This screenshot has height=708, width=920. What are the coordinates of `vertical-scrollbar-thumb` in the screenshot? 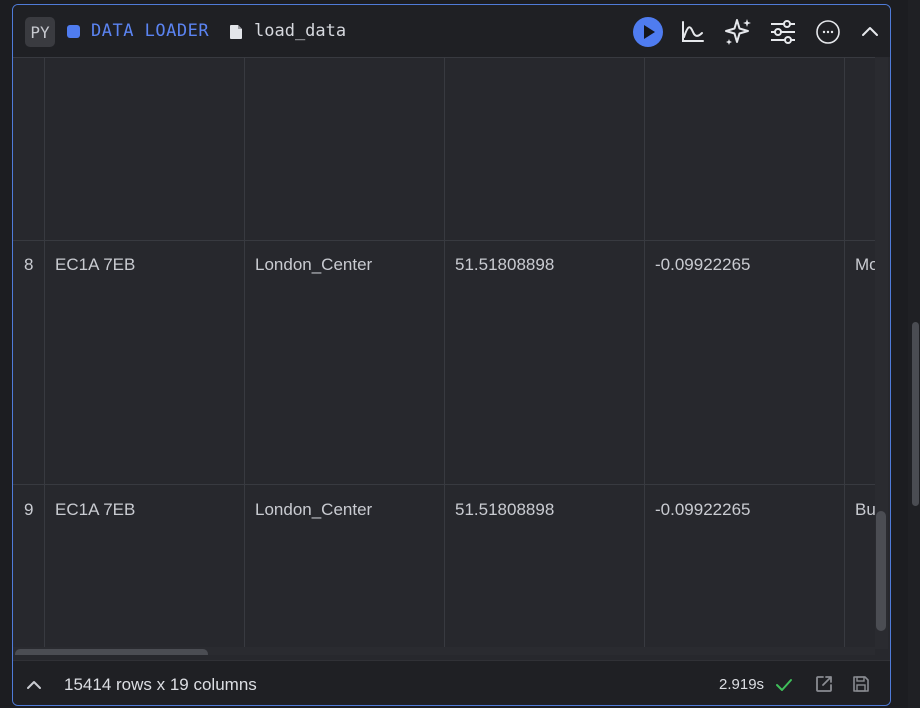 It's located at (881, 571).